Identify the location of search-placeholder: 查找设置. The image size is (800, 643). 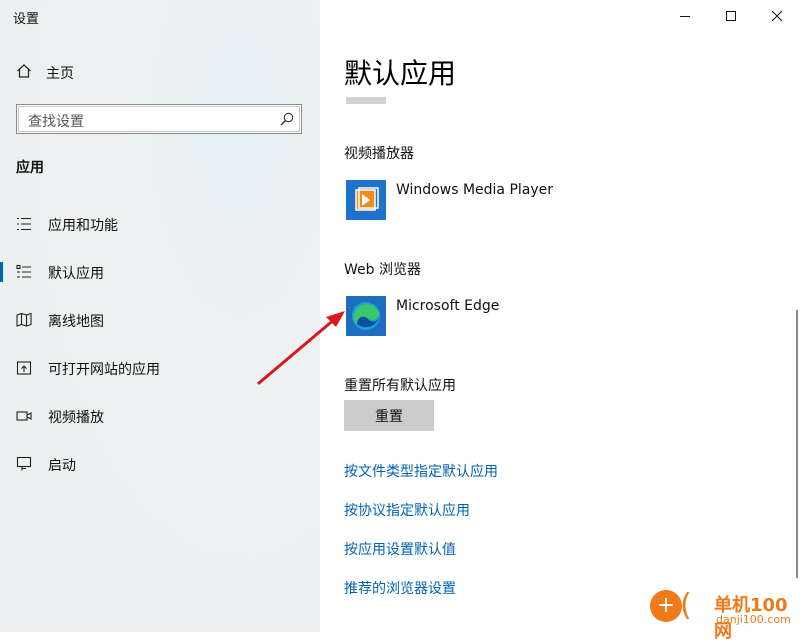
(56, 122).